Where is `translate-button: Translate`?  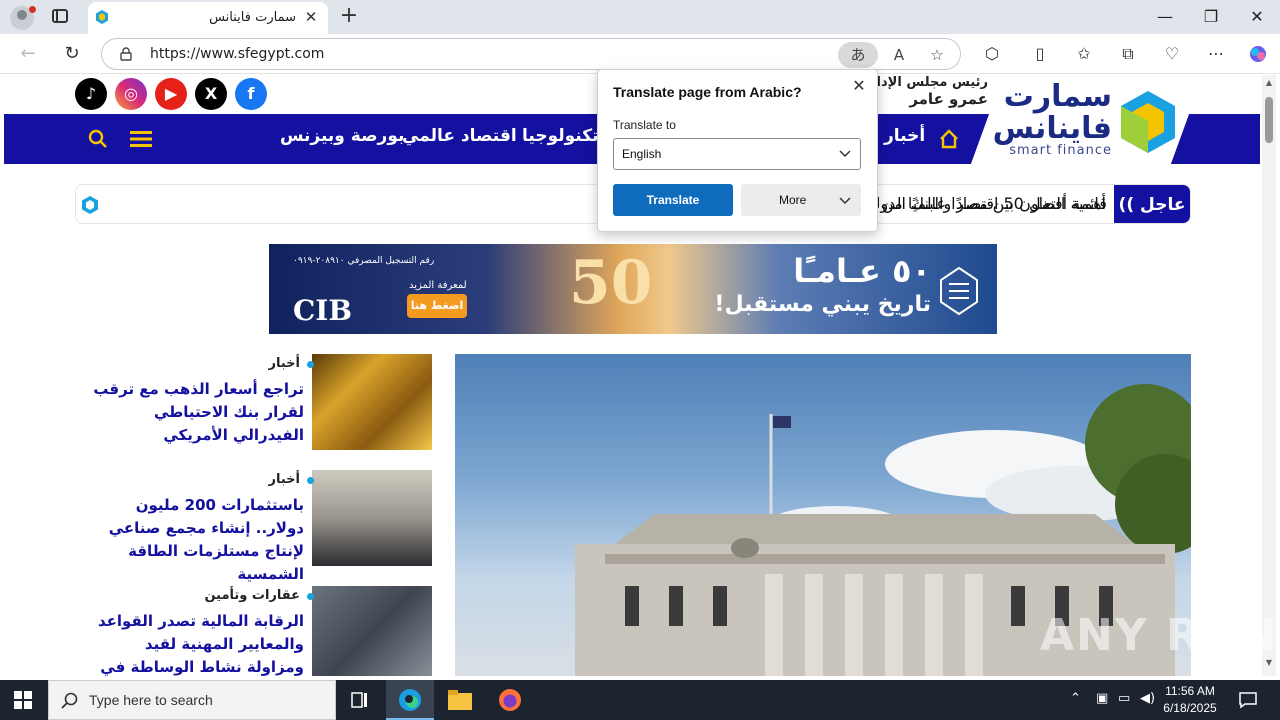
translate-button: Translate is located at coordinates (673, 200).